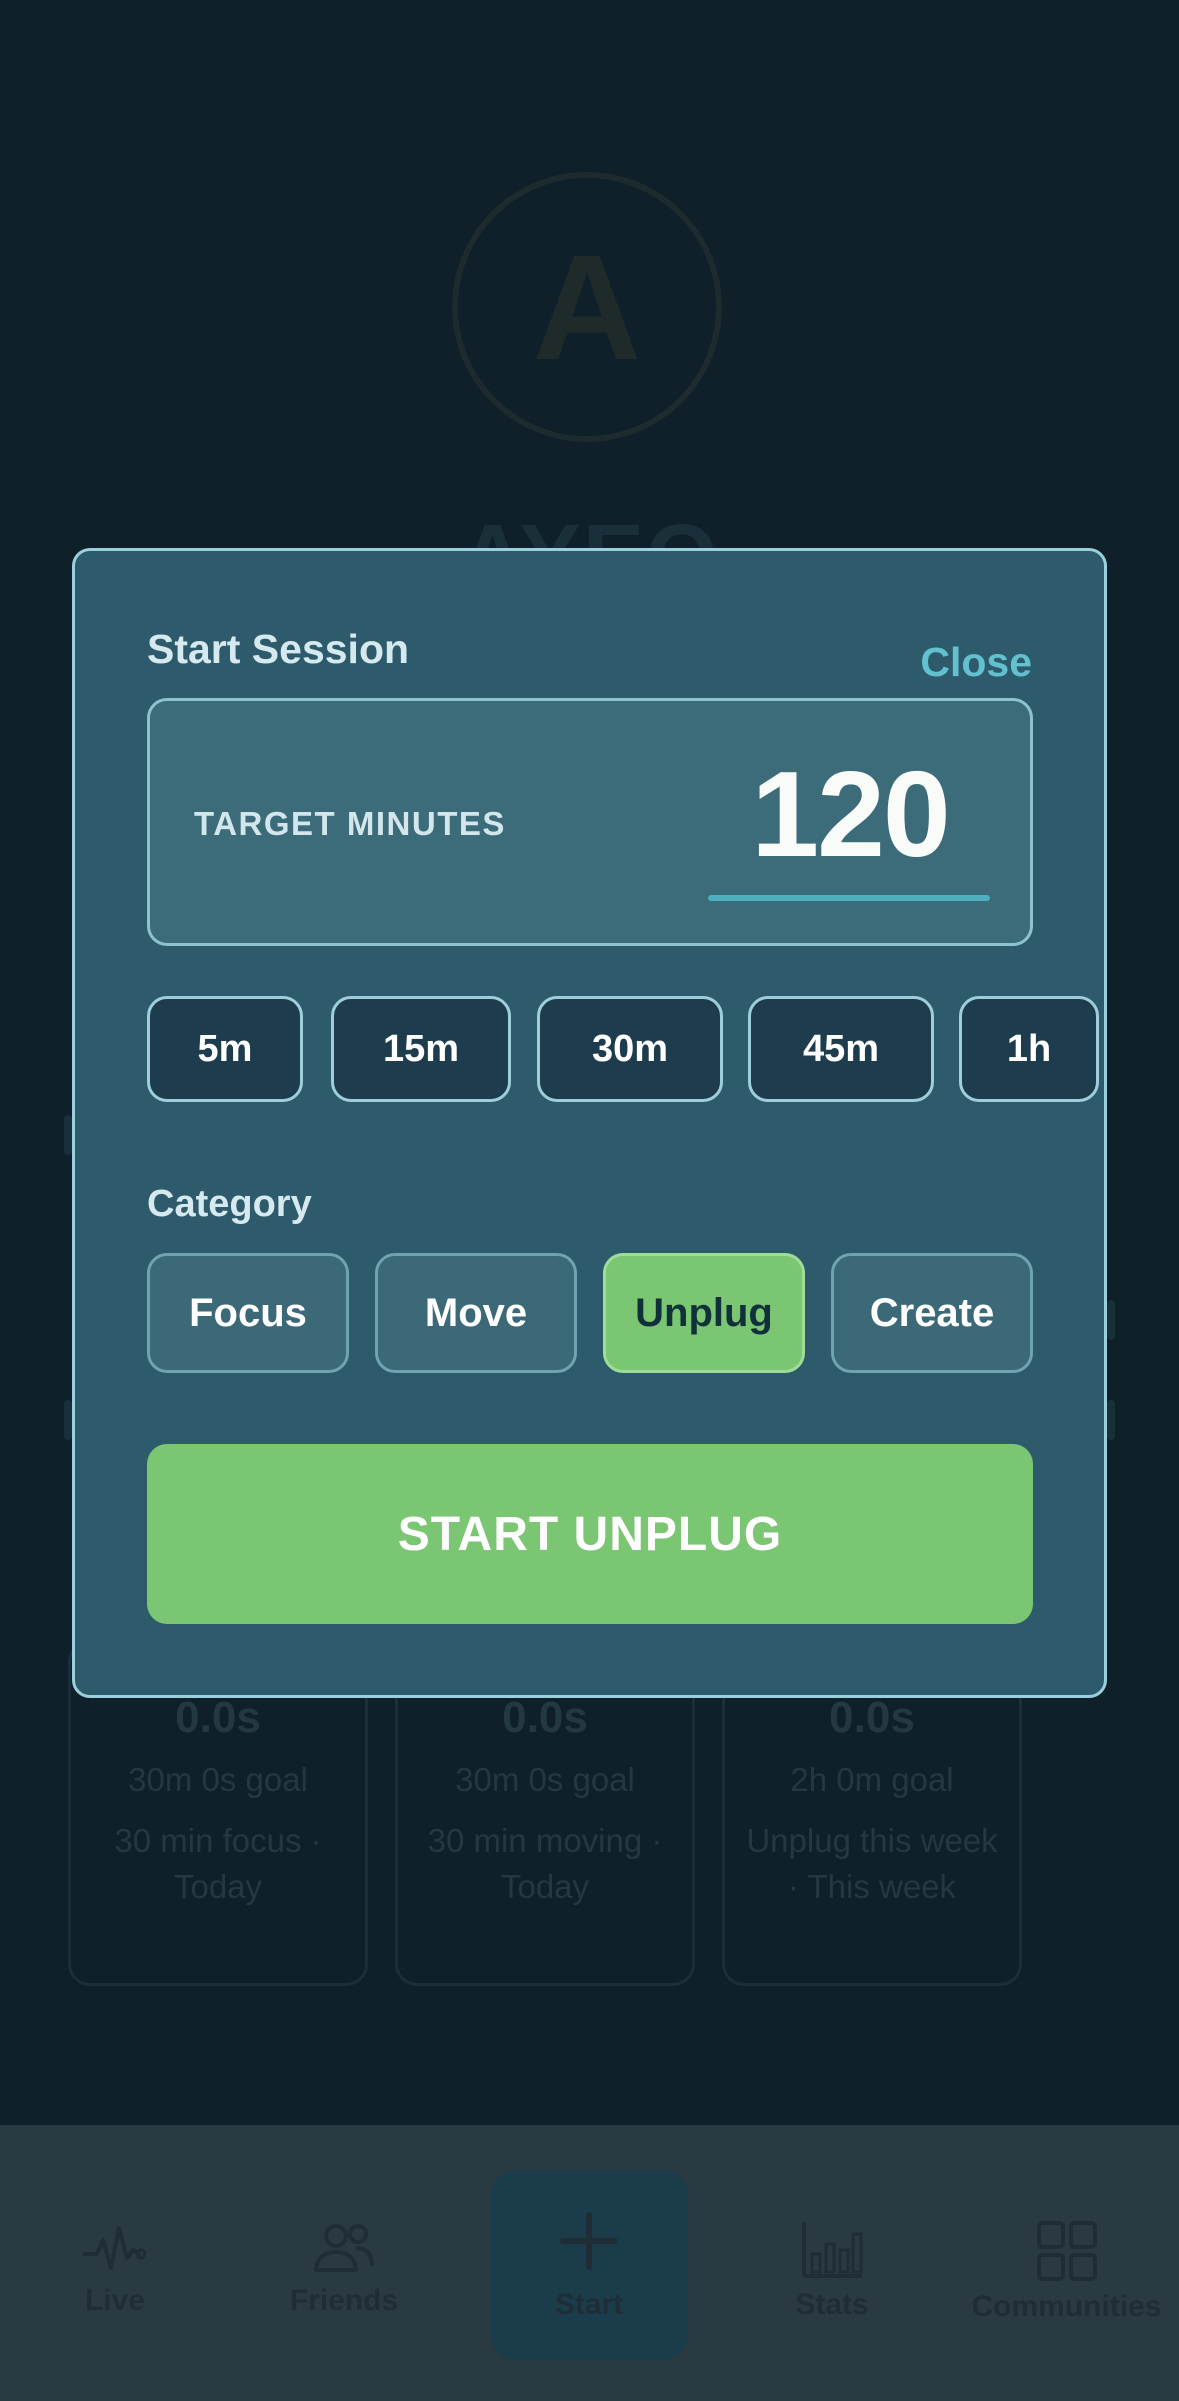  What do you see at coordinates (248, 1313) in the screenshot?
I see `category-focus-button: Focus` at bounding box center [248, 1313].